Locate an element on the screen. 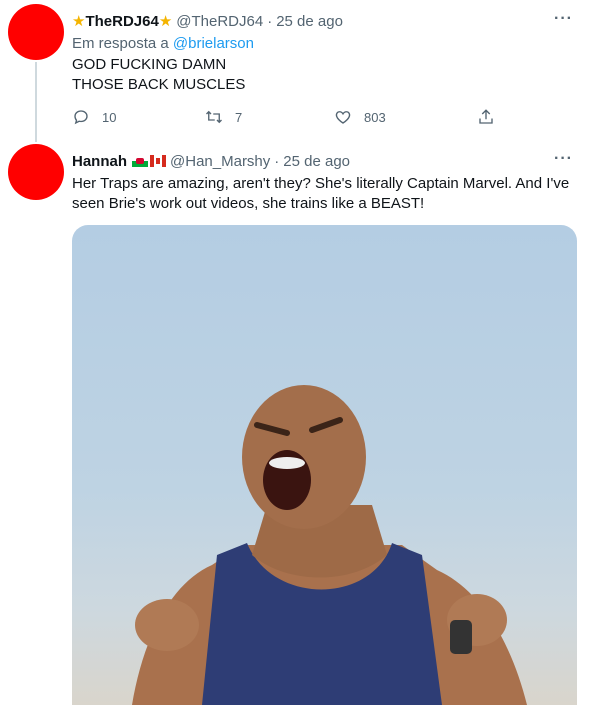 This screenshot has height=705, width=591. reply-to-link: @brielarson is located at coordinates (213, 43).